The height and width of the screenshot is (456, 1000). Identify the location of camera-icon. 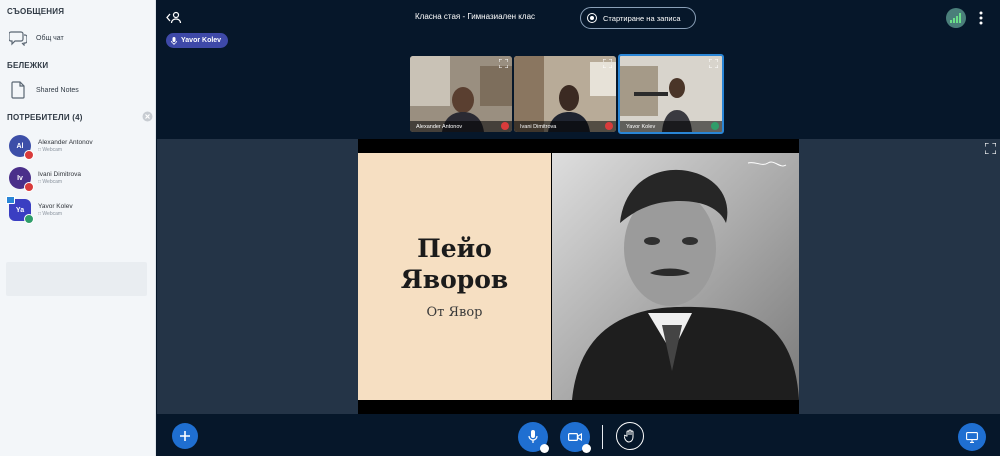
(575, 437).